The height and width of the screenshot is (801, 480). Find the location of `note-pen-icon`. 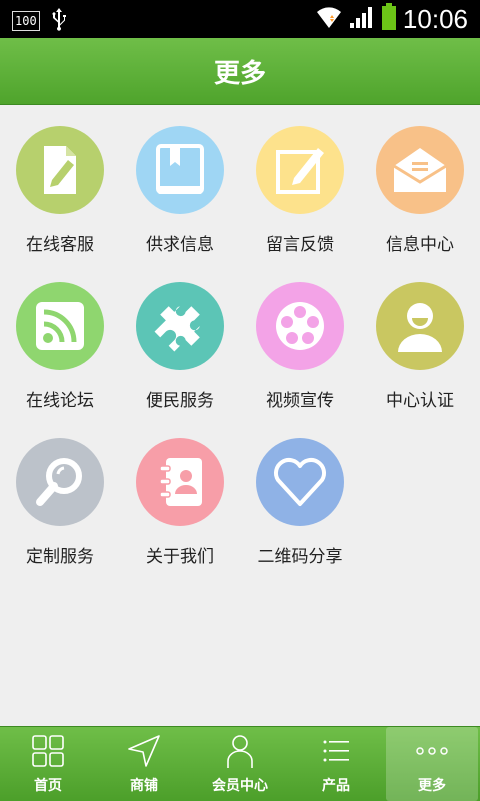

note-pen-icon is located at coordinates (300, 171).